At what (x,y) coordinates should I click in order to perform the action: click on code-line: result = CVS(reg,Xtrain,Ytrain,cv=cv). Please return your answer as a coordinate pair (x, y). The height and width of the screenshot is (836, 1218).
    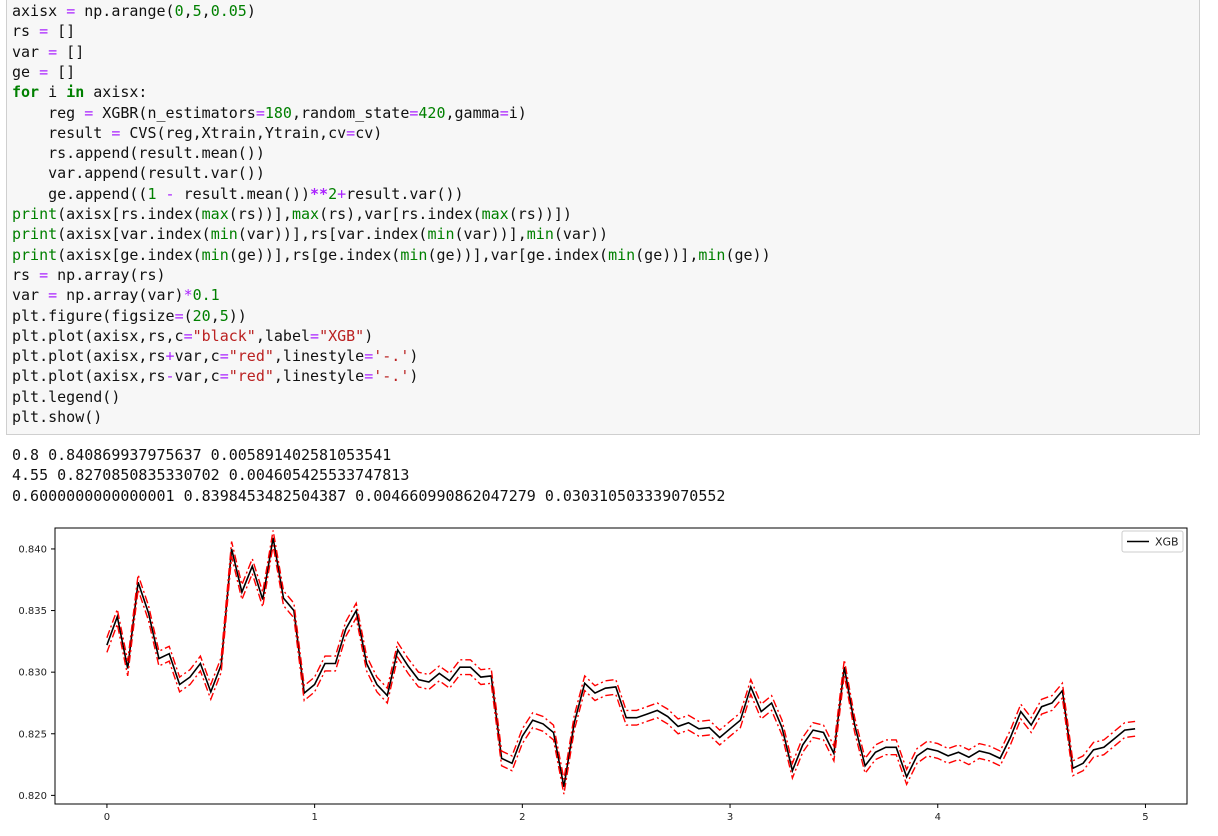
    Looking at the image, I should click on (197, 133).